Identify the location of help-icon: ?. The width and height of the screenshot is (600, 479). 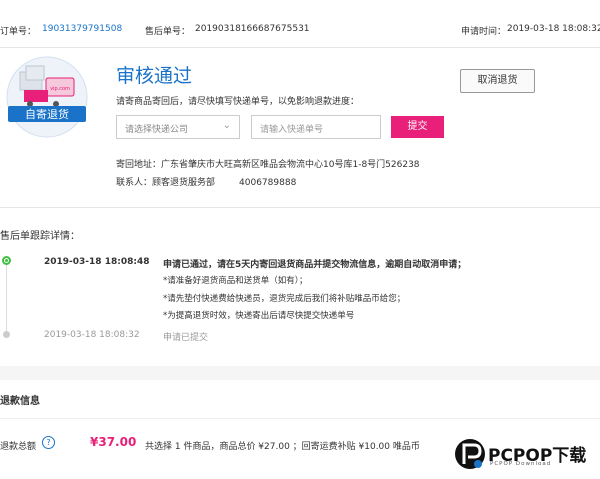
(48, 442).